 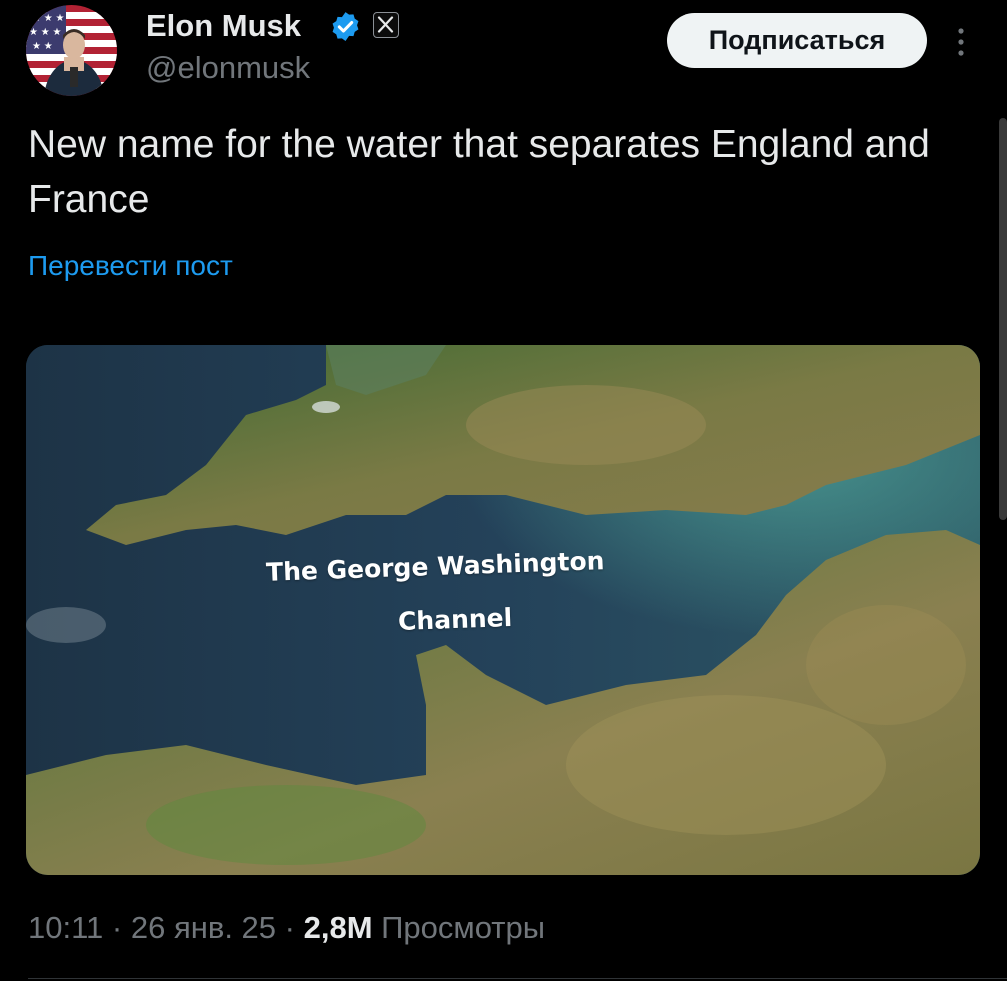 I want to click on avatar: ★ ★ ★ ★ ★ ★ ★ ★, so click(x=71, y=50).